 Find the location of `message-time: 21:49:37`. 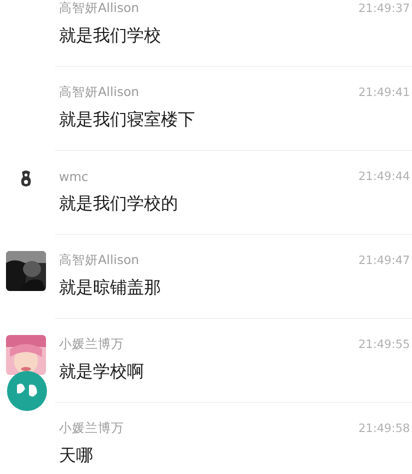

message-time: 21:49:37 is located at coordinates (384, 8).